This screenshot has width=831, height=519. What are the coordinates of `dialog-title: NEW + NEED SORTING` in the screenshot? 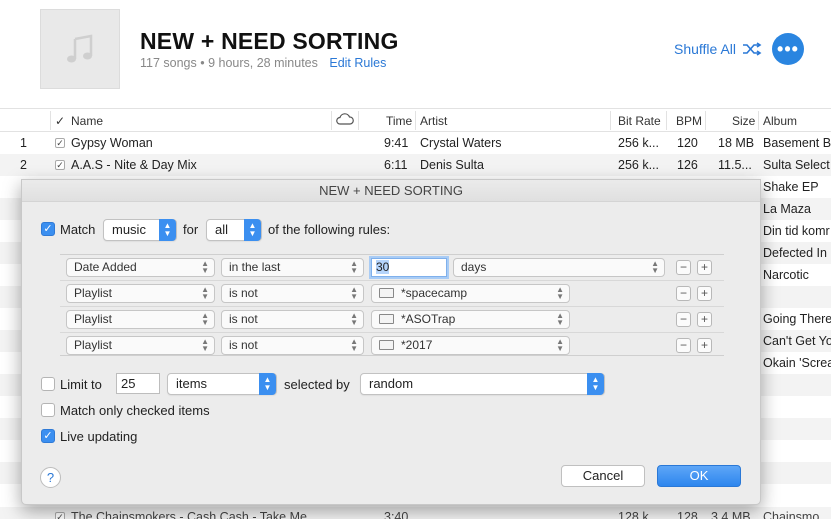 It's located at (391, 191).